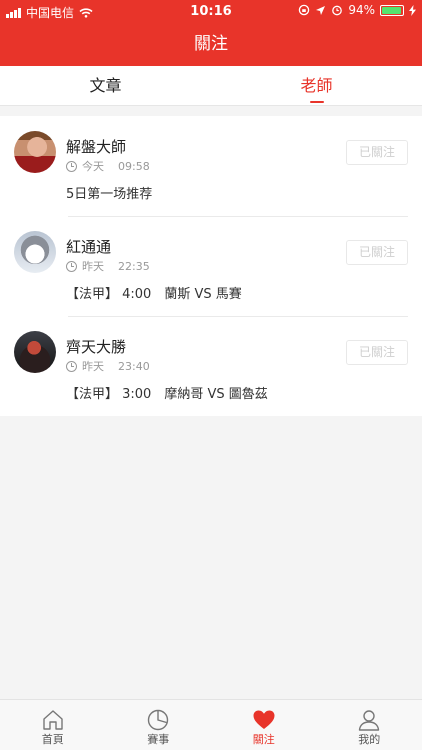 Image resolution: width=422 pixels, height=750 pixels. I want to click on alarm-icon, so click(337, 10).